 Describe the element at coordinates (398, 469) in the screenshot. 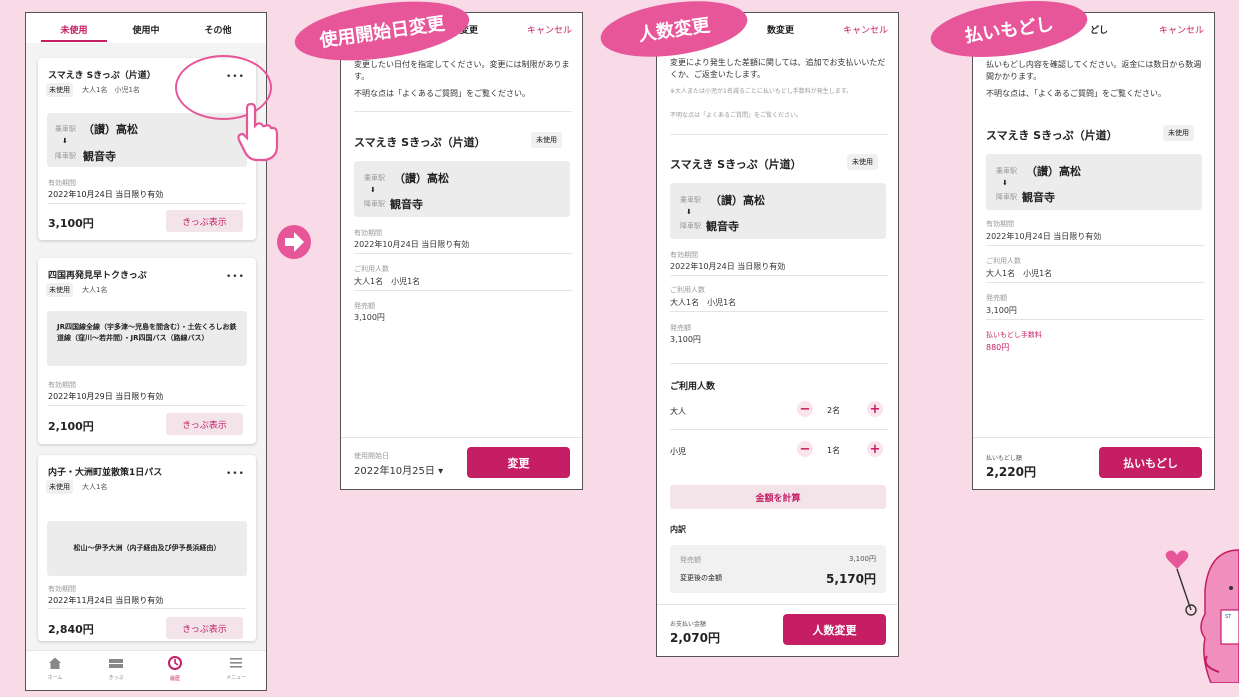

I see `start-date-select: 2022年10月25日 ▾` at that location.